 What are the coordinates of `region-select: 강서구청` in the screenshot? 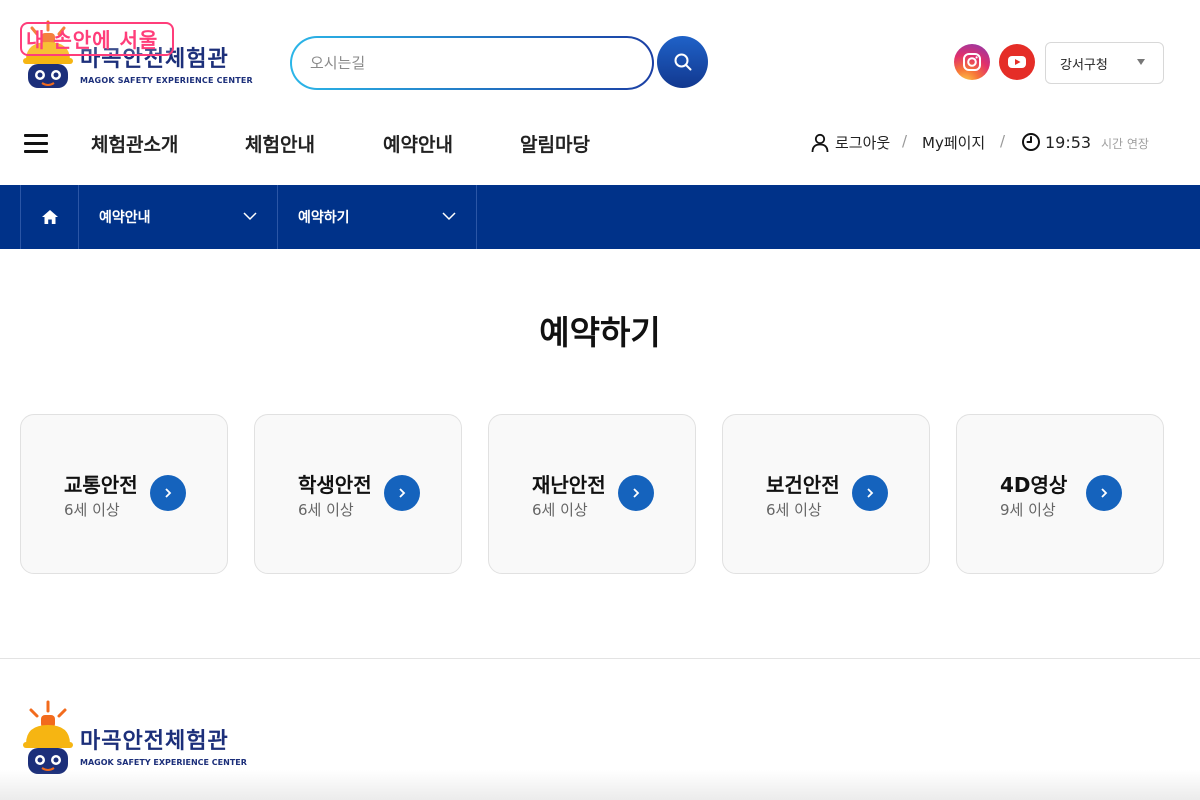 It's located at (1104, 63).